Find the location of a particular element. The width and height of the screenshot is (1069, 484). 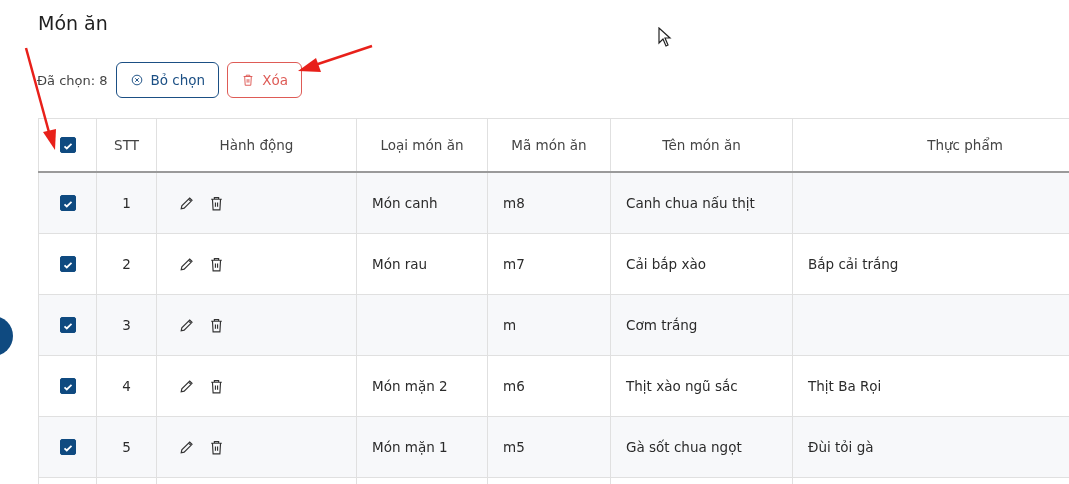

table-cell: 2 is located at coordinates (126, 264).